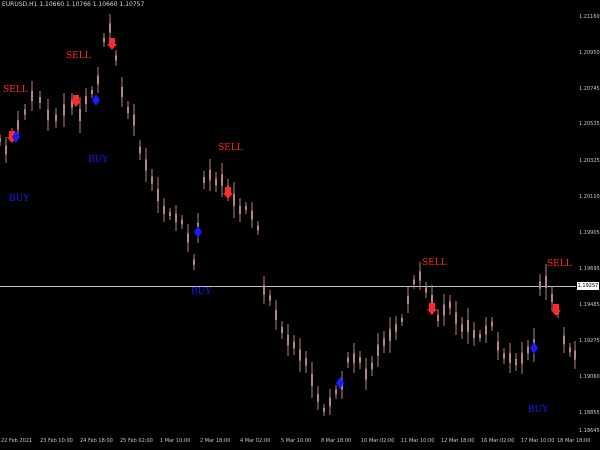 The width and height of the screenshot is (600, 450). What do you see at coordinates (215, 441) in the screenshot?
I see `time-label: 2 Mar 18:00` at bounding box center [215, 441].